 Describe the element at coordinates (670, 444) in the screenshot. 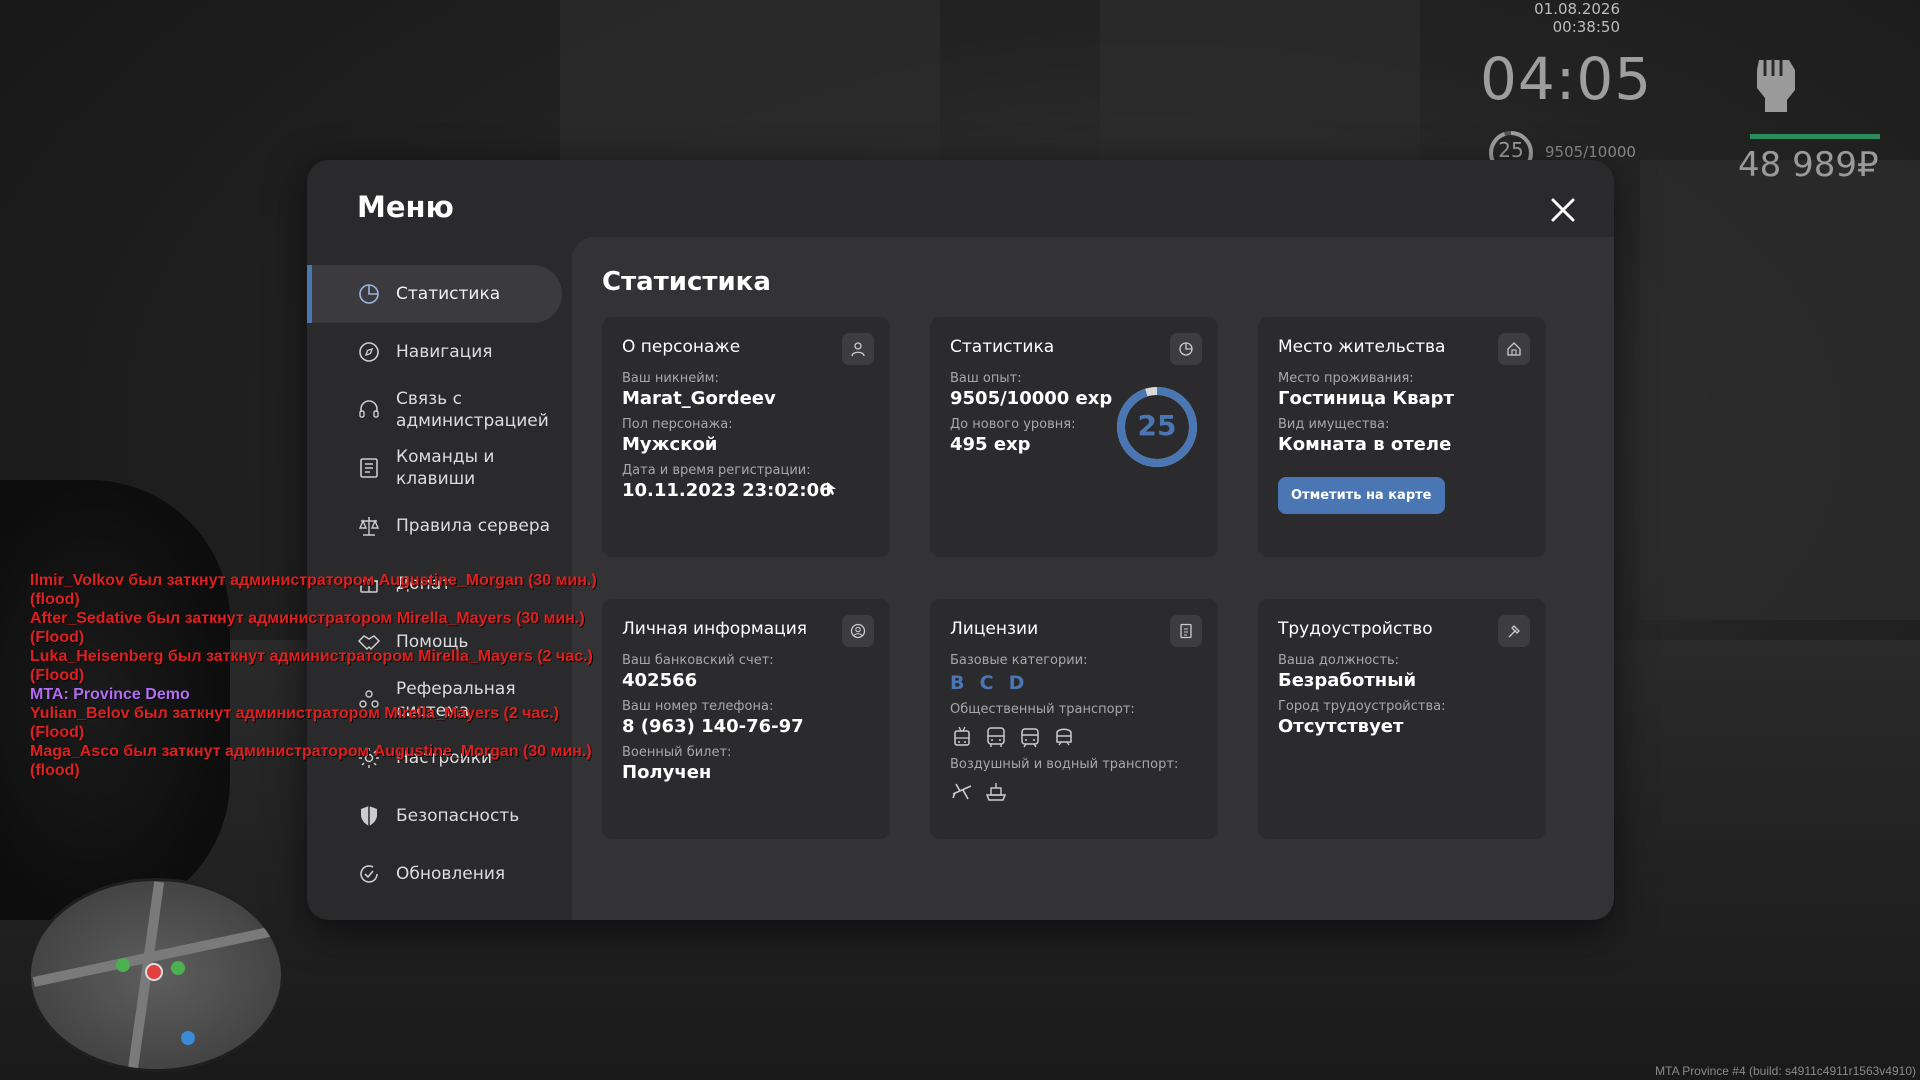

I see `gender-value: Мужской` at that location.